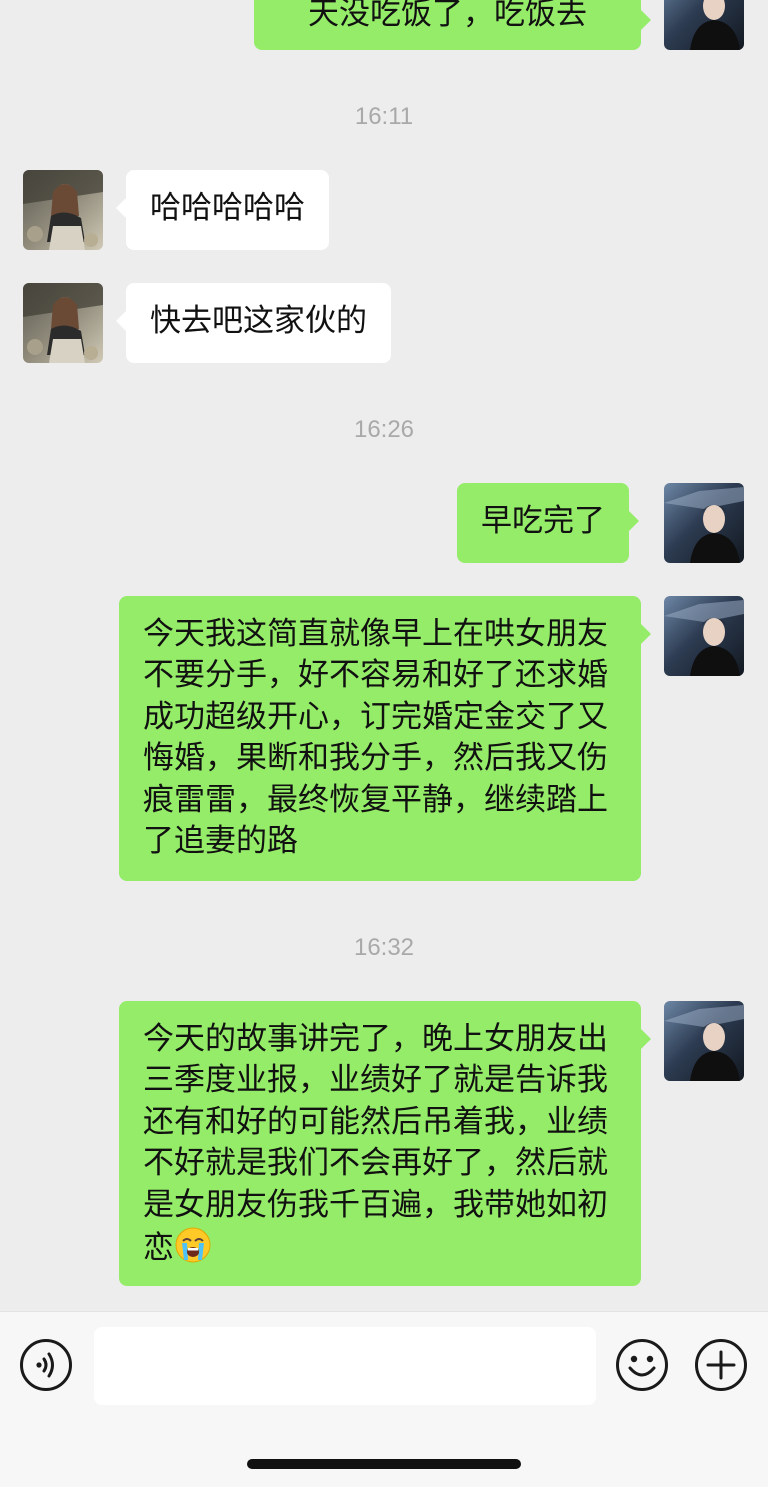 This screenshot has height=1487, width=768. What do you see at coordinates (721, 1365) in the screenshot?
I see `plus-icon` at bounding box center [721, 1365].